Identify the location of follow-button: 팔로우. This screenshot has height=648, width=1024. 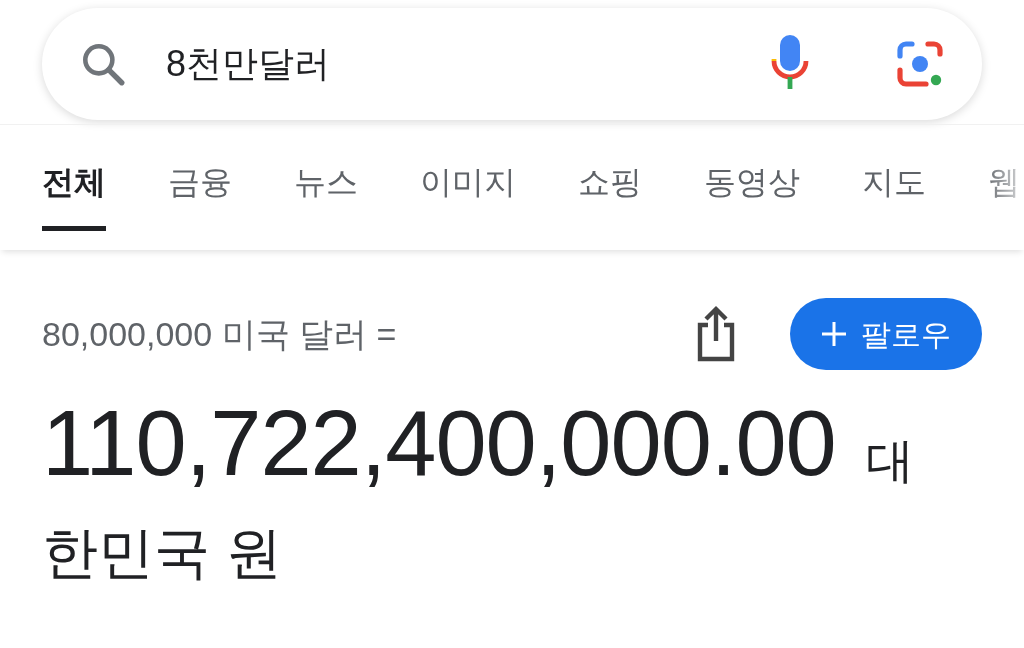
(886, 334).